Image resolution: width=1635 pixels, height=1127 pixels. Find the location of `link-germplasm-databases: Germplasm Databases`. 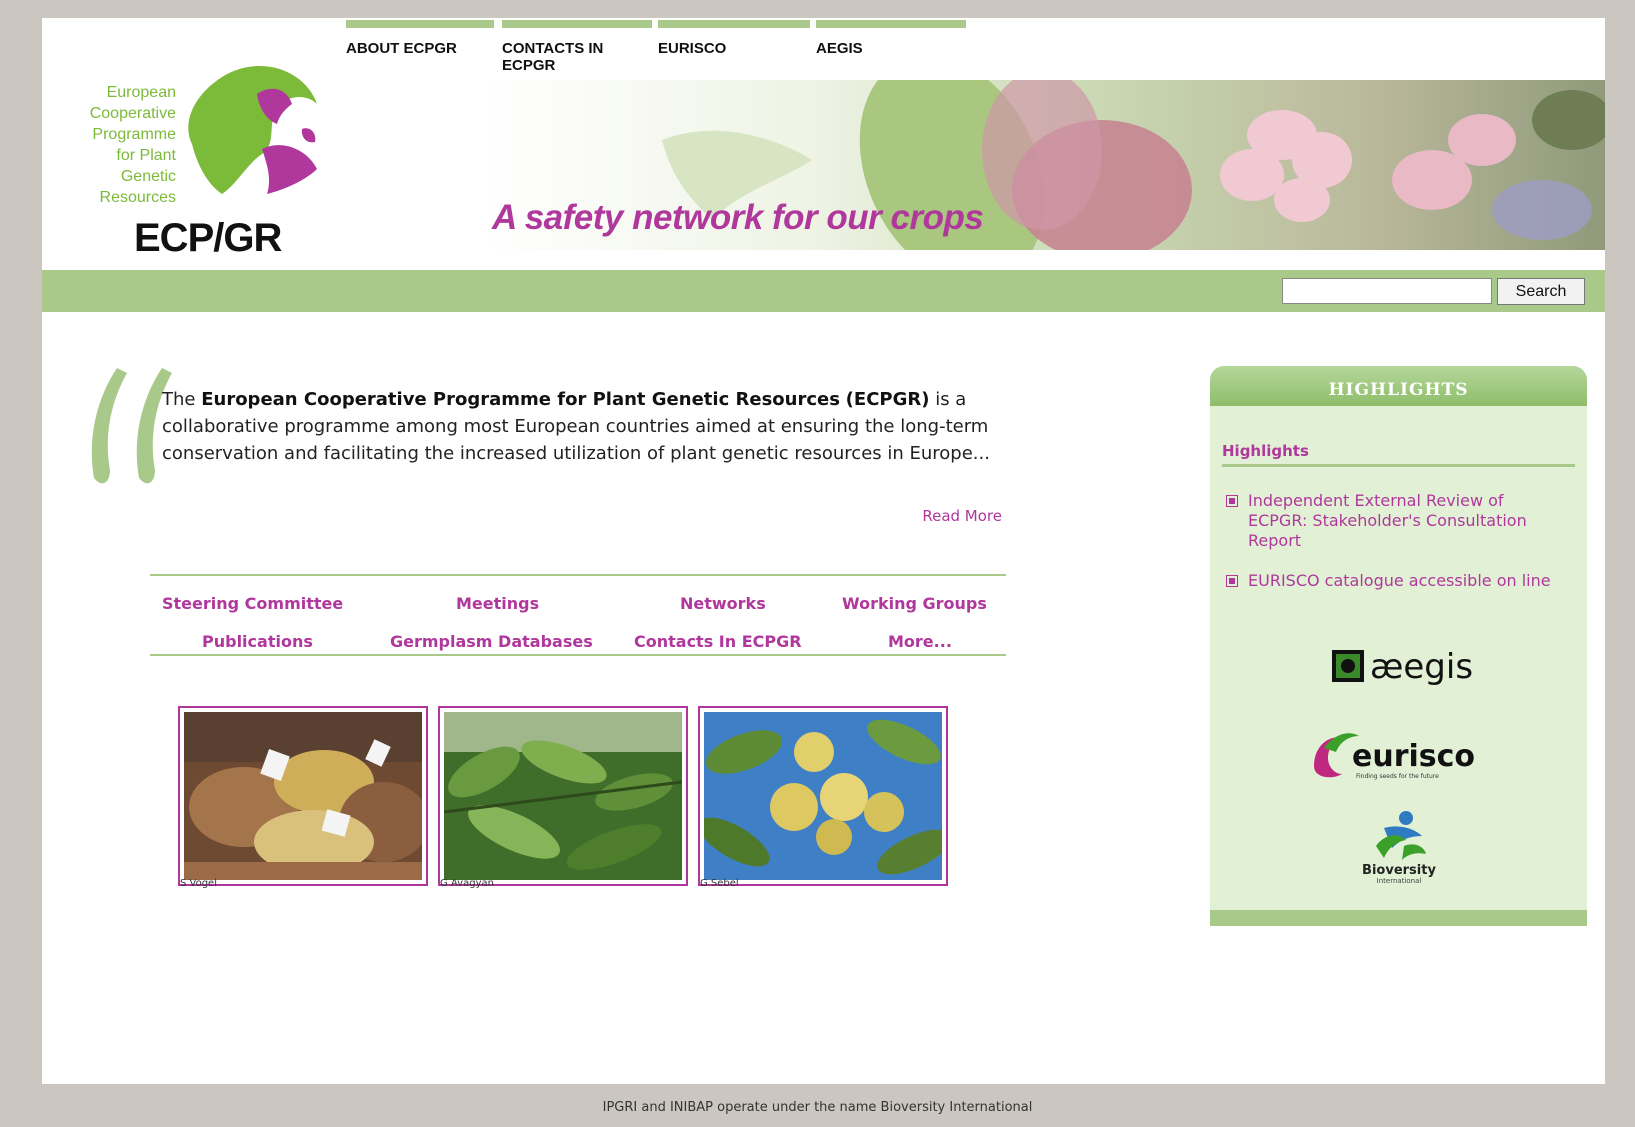

link-germplasm-databases: Germplasm Databases is located at coordinates (491, 641).